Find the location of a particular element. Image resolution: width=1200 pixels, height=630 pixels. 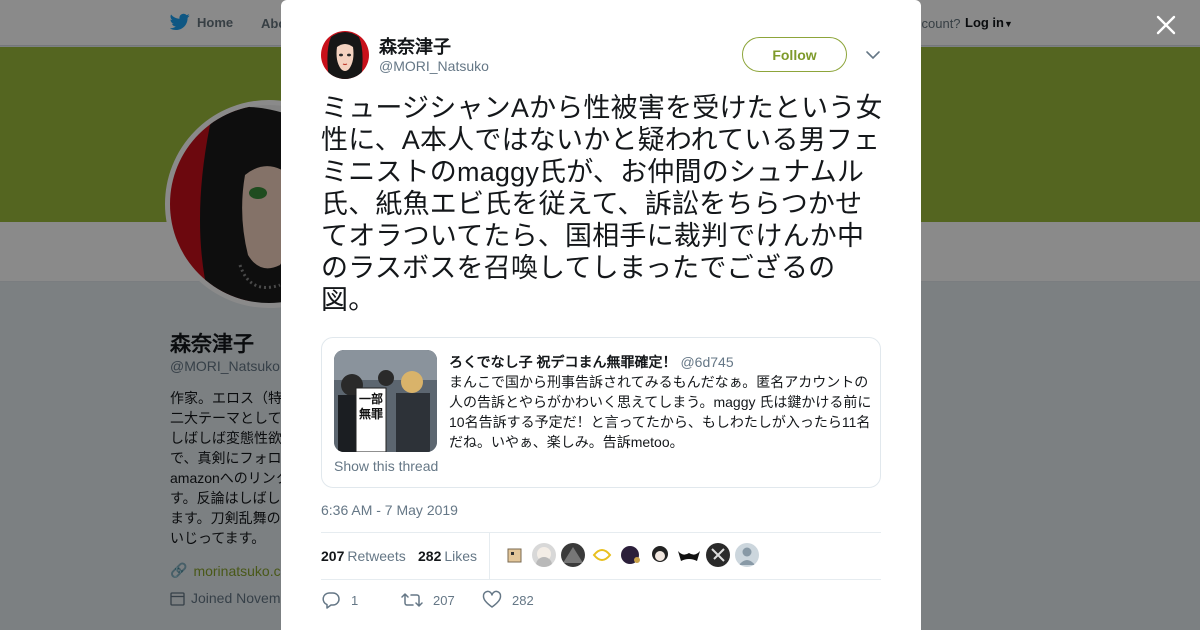

quoted-author-name: ろくでなし子 祝デコまん無罪確定！ is located at coordinates (563, 362).